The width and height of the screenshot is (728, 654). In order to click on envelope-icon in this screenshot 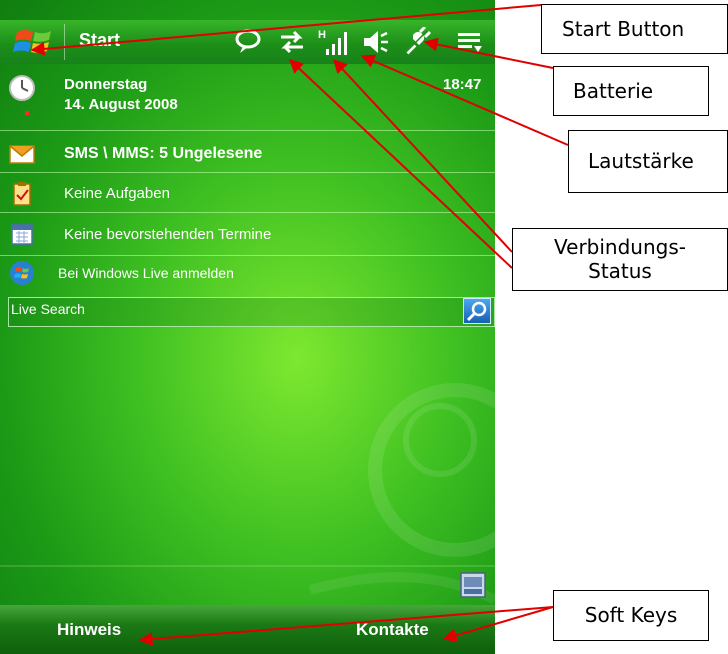, I will do `click(22, 154)`.